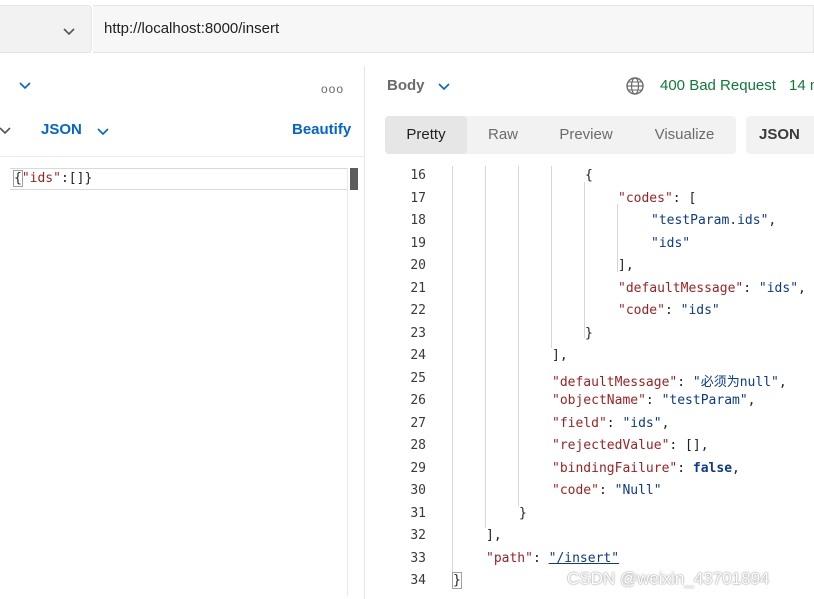  What do you see at coordinates (46, 29) in the screenshot?
I see `method-selector` at bounding box center [46, 29].